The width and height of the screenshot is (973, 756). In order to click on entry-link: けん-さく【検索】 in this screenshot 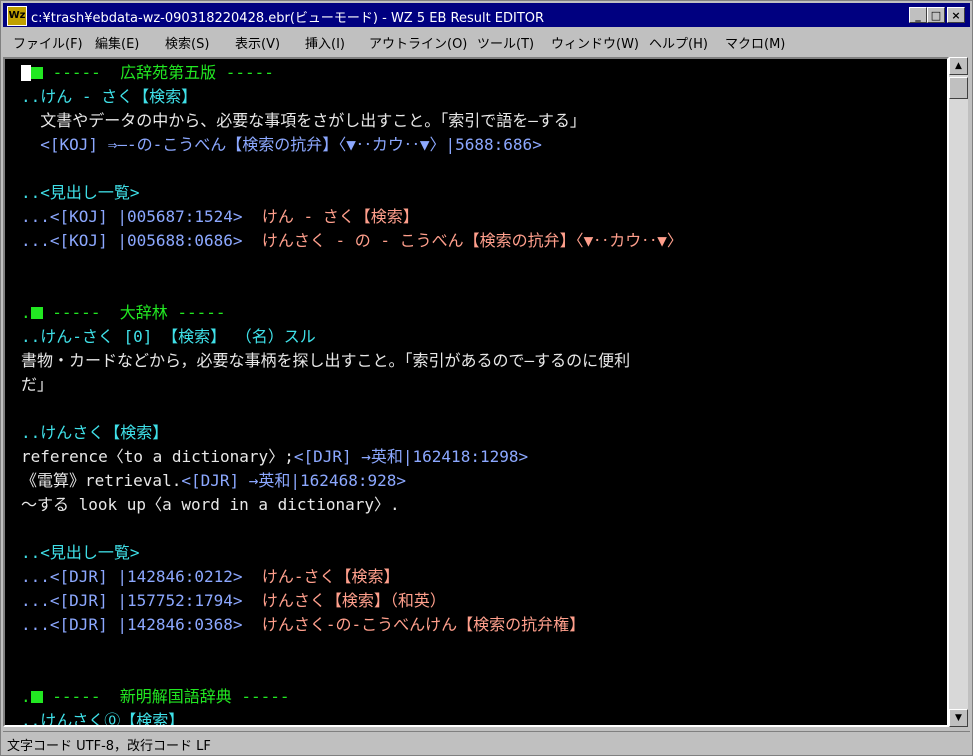, I will do `click(331, 576)`.